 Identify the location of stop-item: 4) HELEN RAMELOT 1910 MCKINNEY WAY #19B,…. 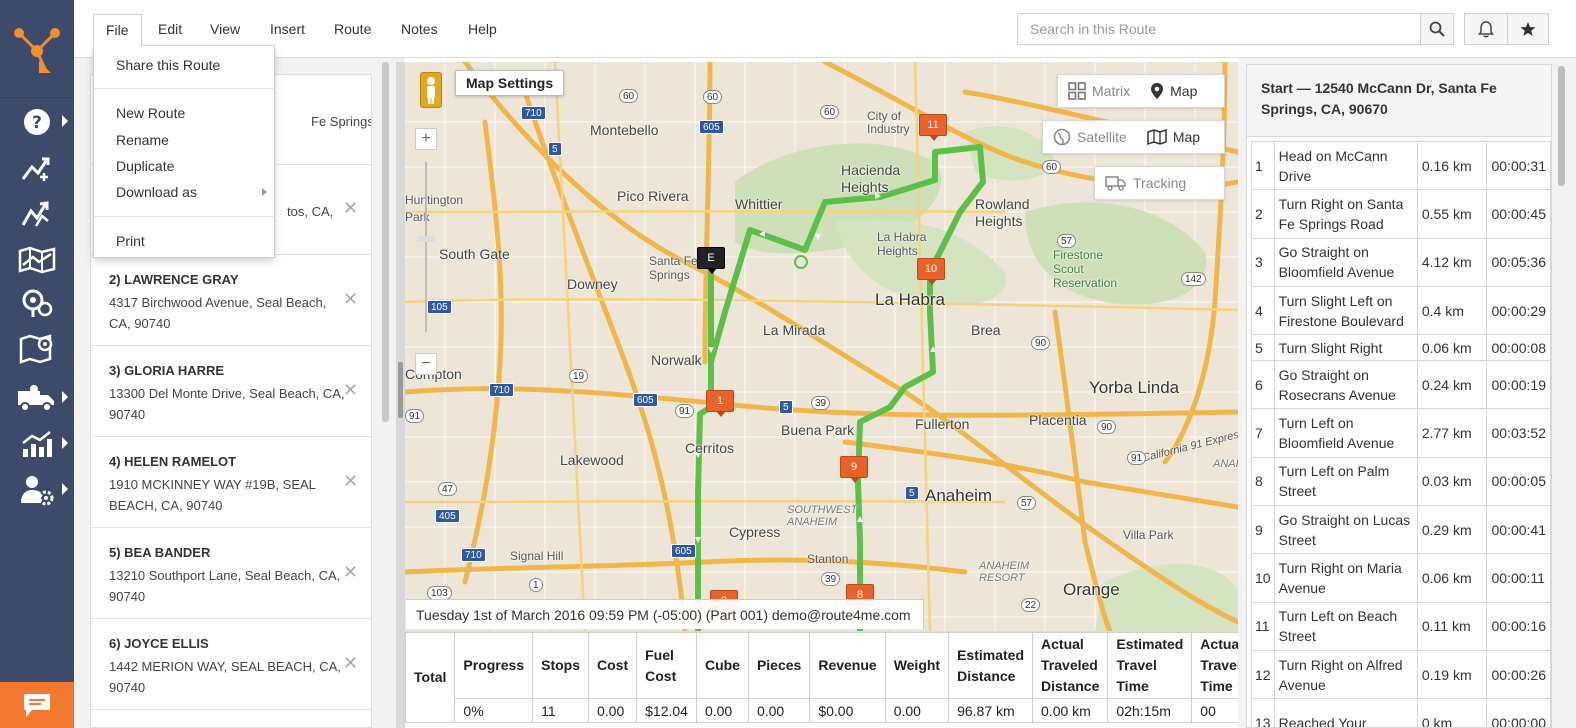
(231, 483).